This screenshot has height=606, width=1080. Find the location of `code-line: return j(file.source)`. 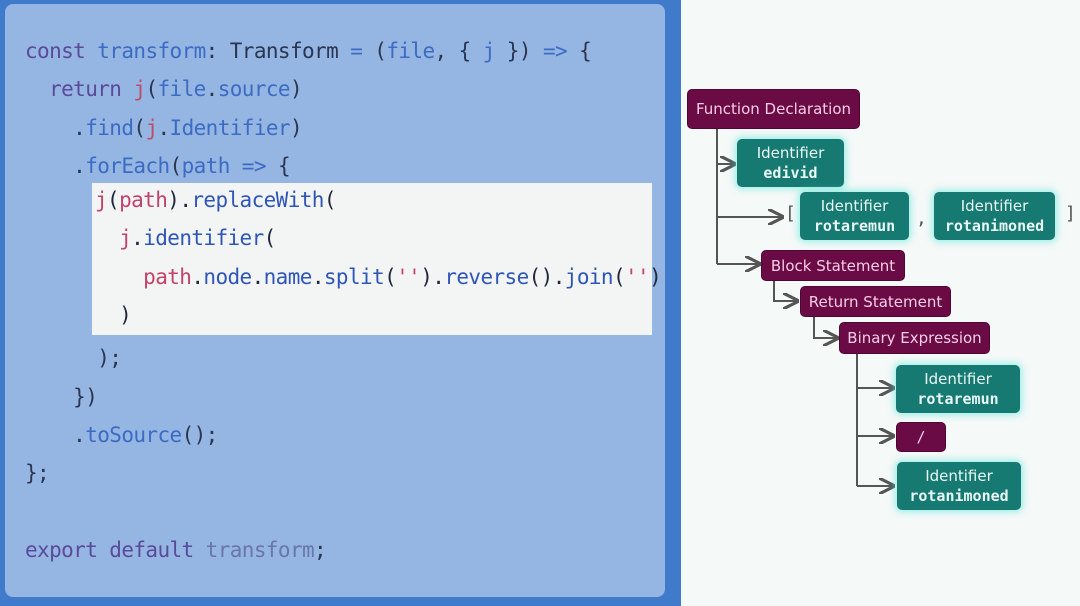

code-line: return j(file.source) is located at coordinates (164, 89).